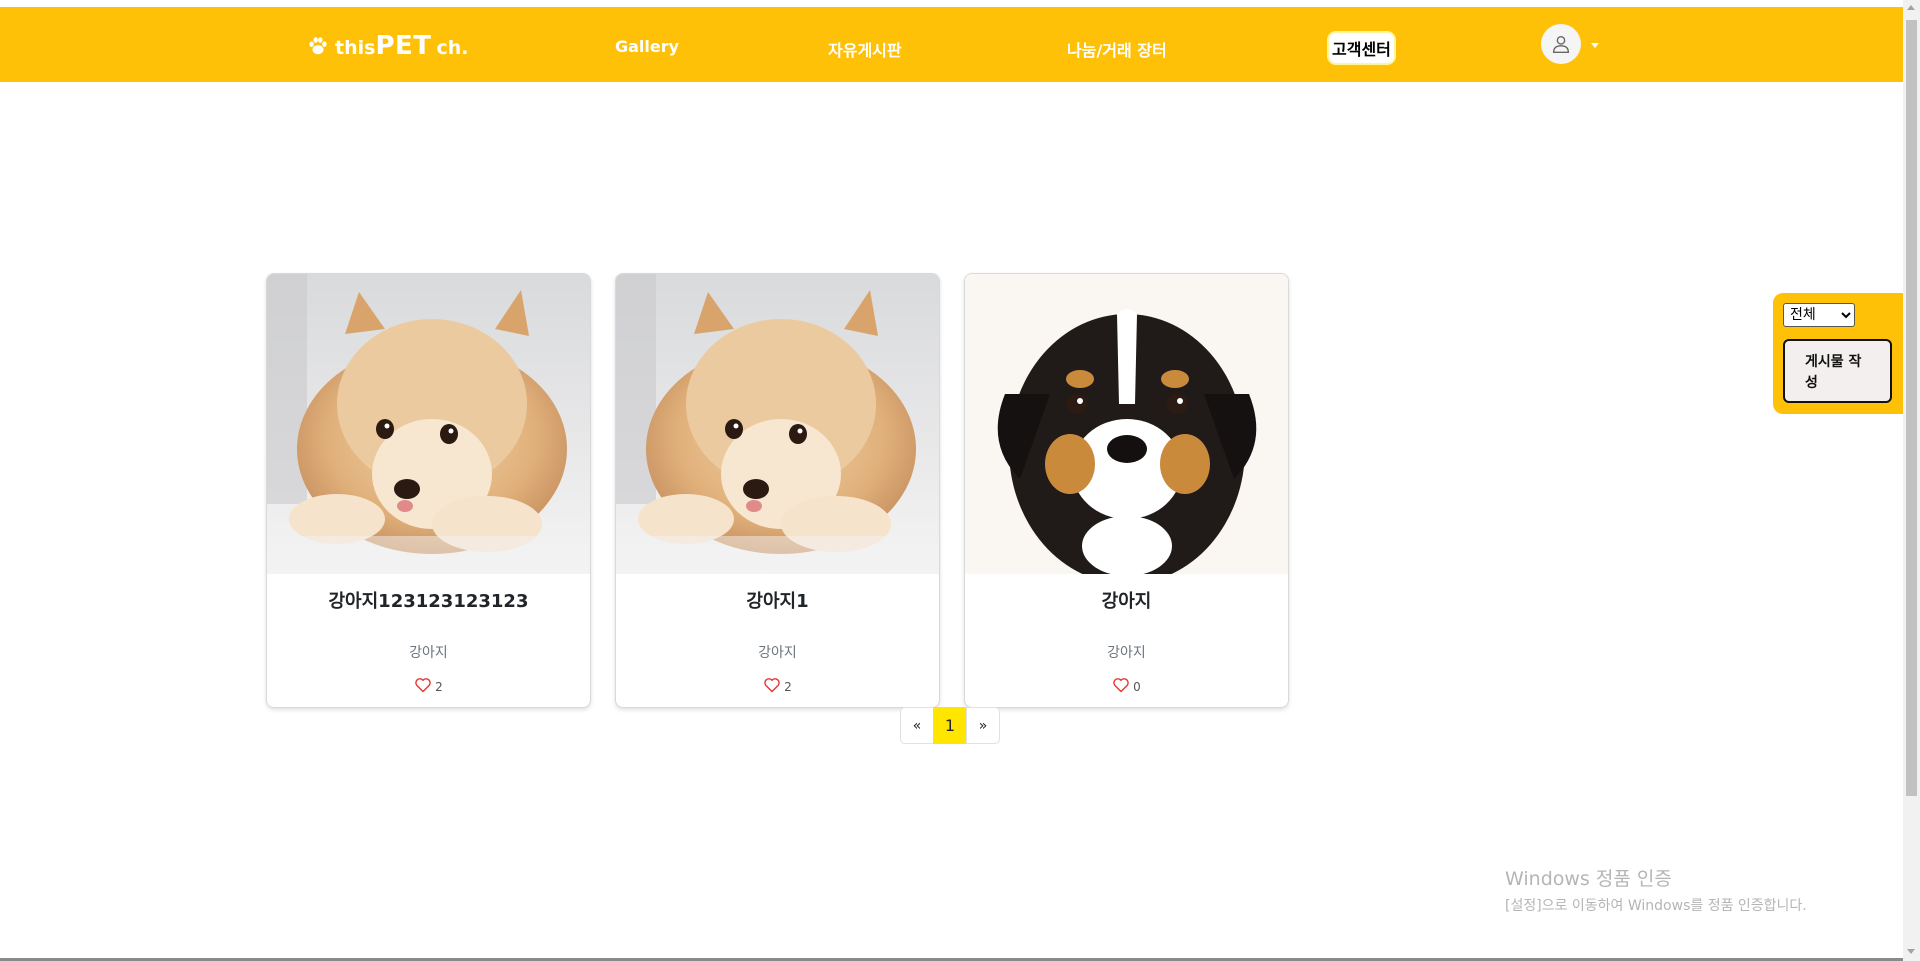 This screenshot has width=1920, height=961. Describe the element at coordinates (1117, 49) in the screenshot. I see `nav-market: 나눔/거래 장터` at that location.